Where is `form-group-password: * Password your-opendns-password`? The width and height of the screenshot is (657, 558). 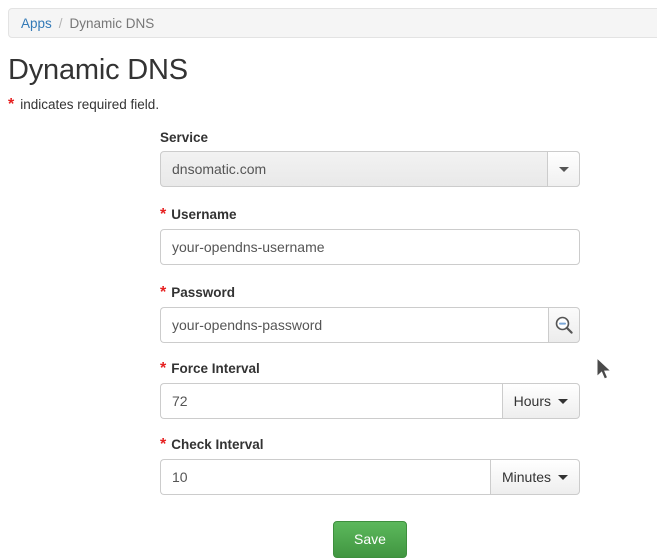 form-group-password: * Password your-opendns-password is located at coordinates (370, 314).